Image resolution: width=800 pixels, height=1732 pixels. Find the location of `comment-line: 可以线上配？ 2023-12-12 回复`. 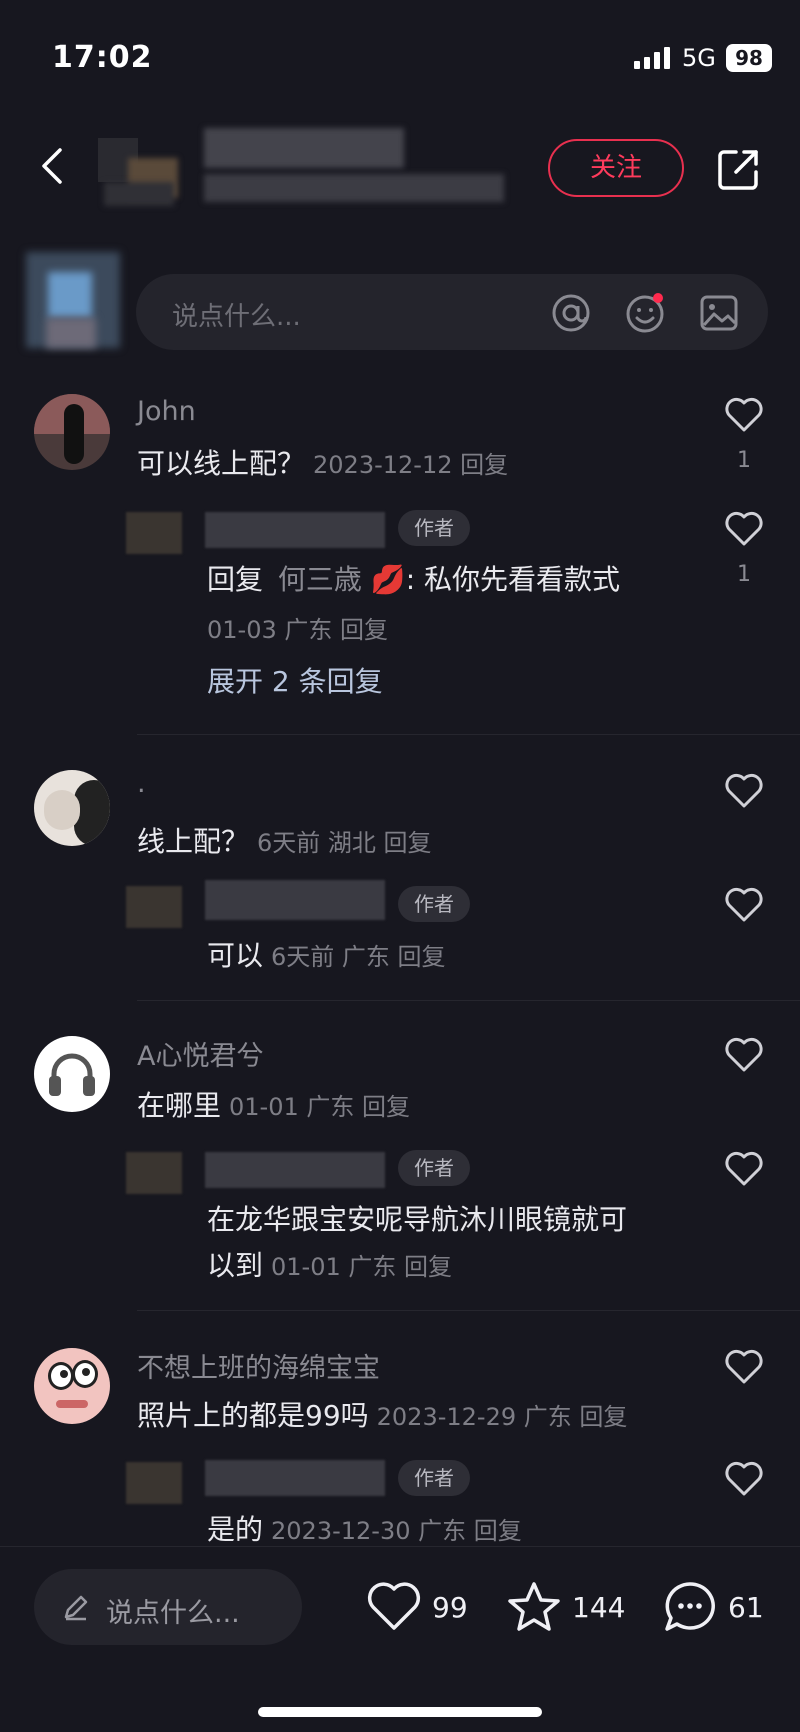

comment-line: 可以线上配？ 2023-12-12 回复 is located at coordinates (322, 462).